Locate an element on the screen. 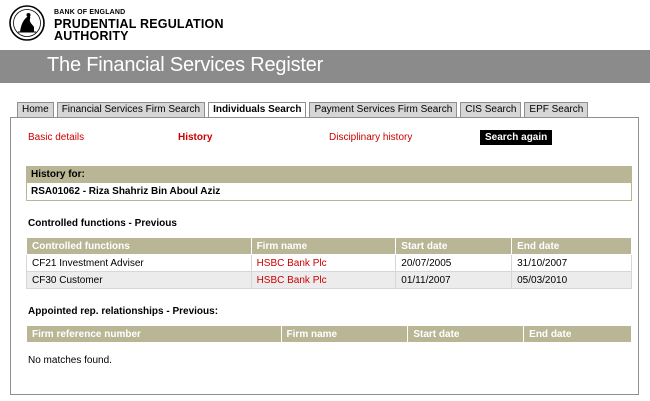 Image resolution: width=650 pixels, height=401 pixels. appointed-rep-title: Appointed rep. relationships - Previous: is located at coordinates (123, 311).